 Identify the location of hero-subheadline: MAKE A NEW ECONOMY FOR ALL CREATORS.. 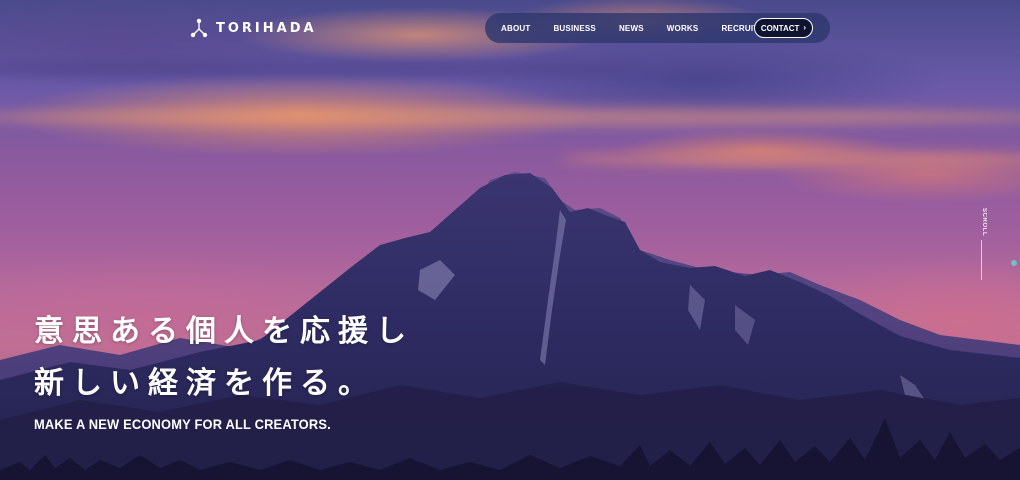
(182, 424).